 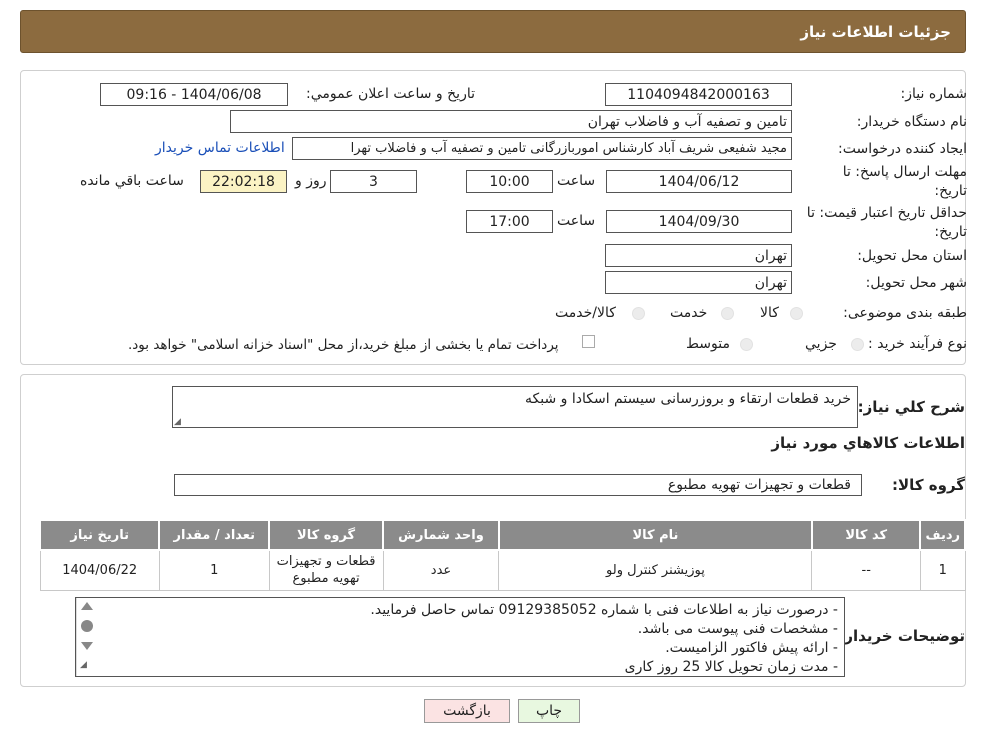 What do you see at coordinates (950, 191) in the screenshot?
I see `deadline-label-date: تاريخ:` at bounding box center [950, 191].